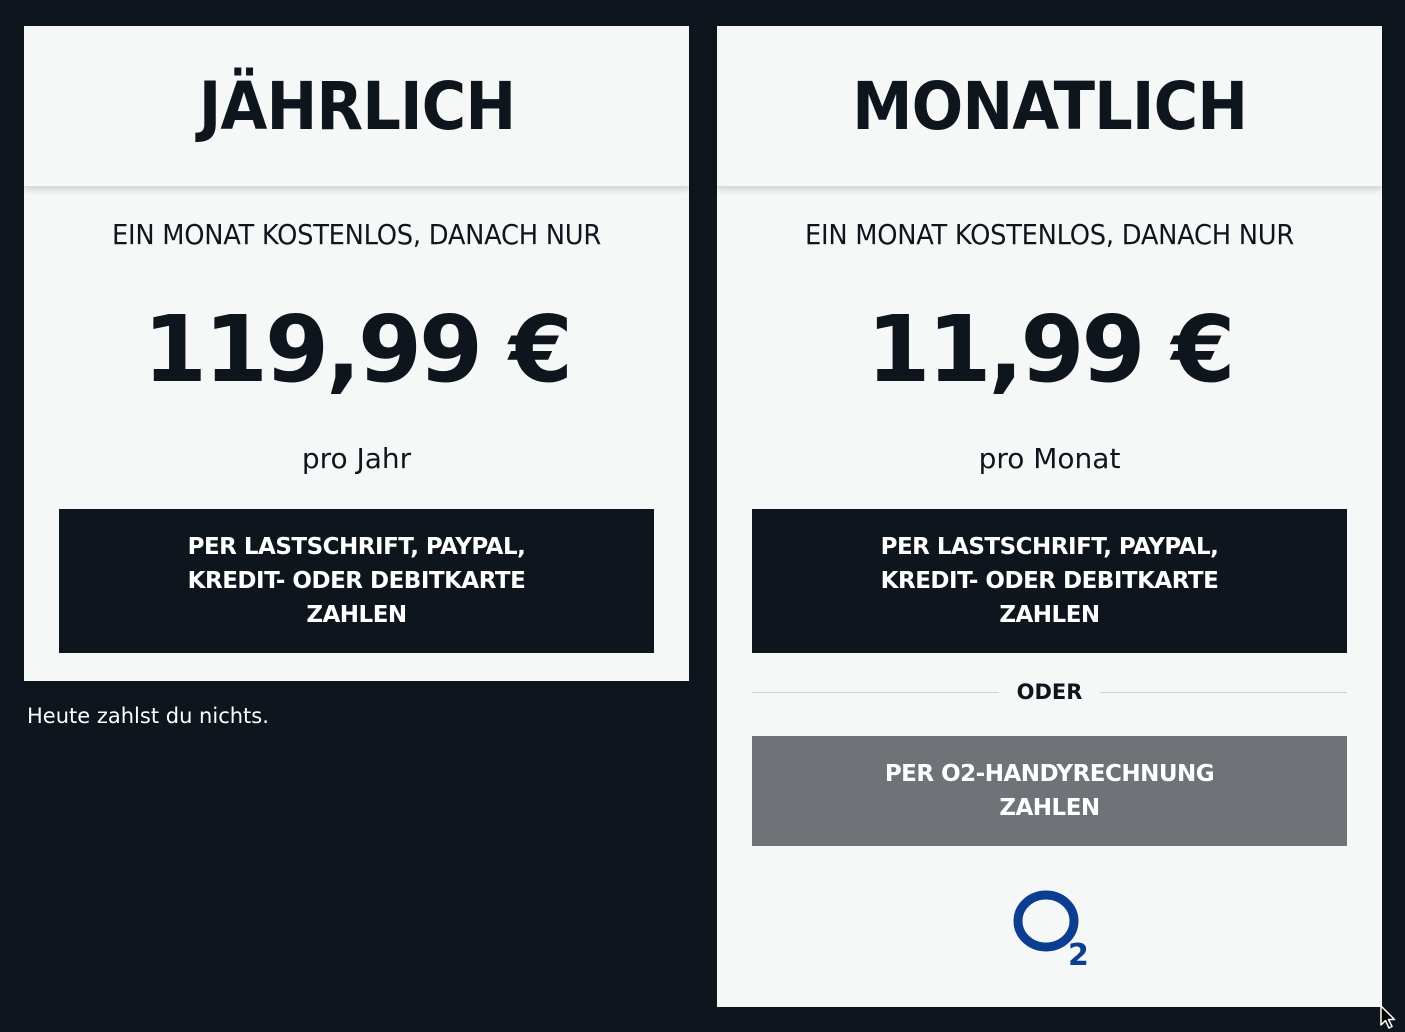  I want to click on plan-period: pro Monat, so click(1049, 458).